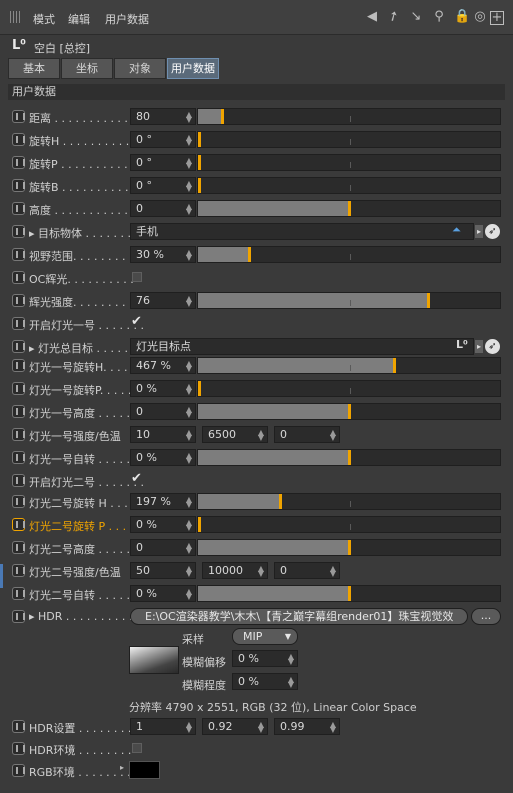  Describe the element at coordinates (349, 388) in the screenshot. I see `slider-l1-rotp` at that location.